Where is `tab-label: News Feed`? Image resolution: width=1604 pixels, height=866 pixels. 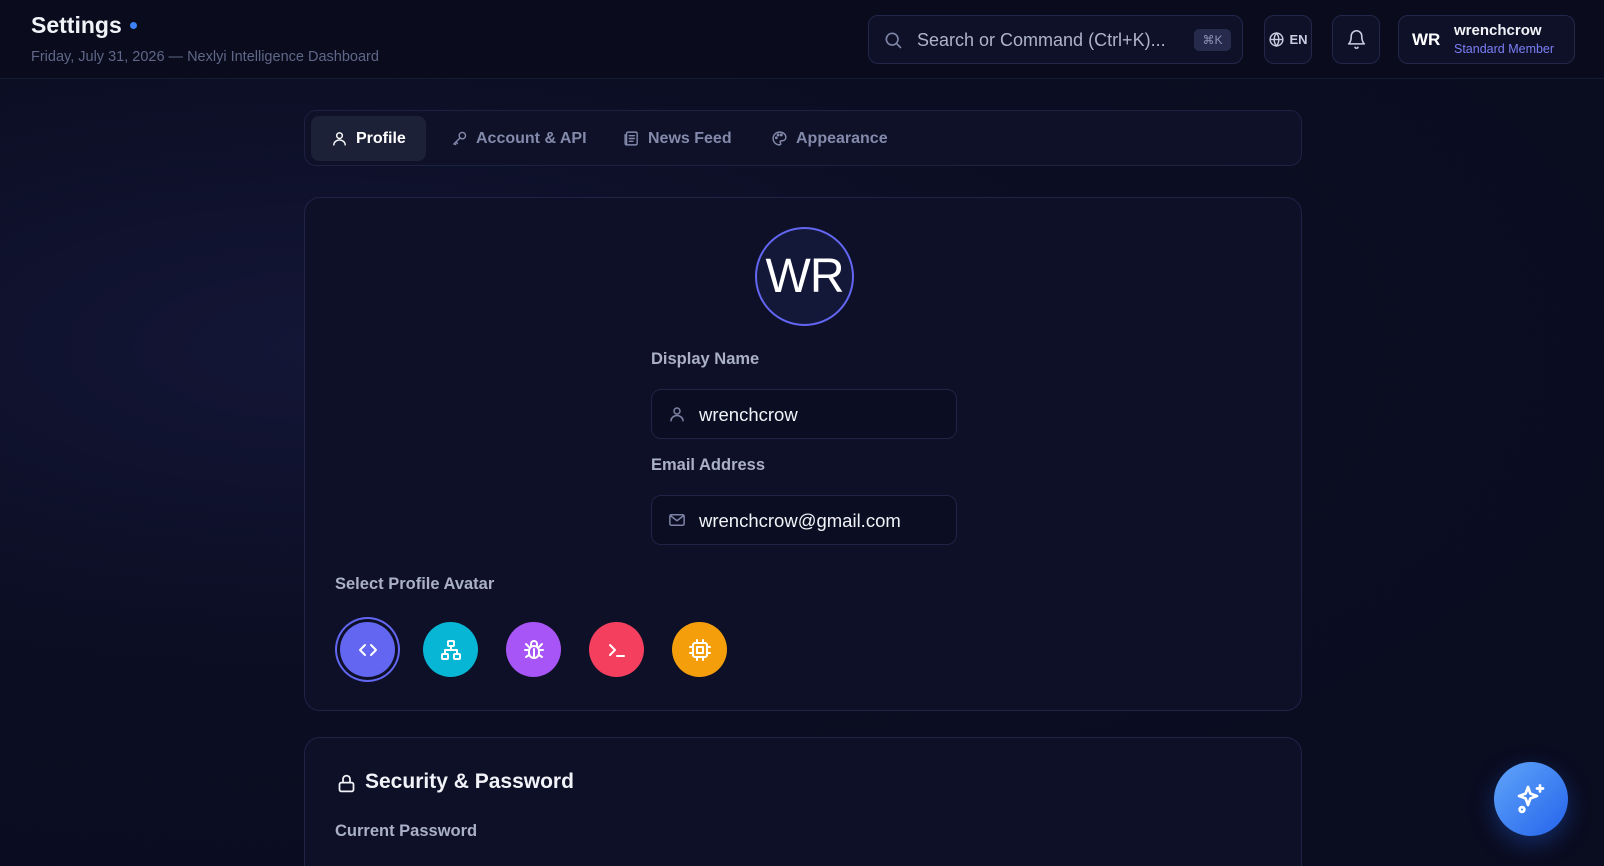
tab-label: News Feed is located at coordinates (690, 138).